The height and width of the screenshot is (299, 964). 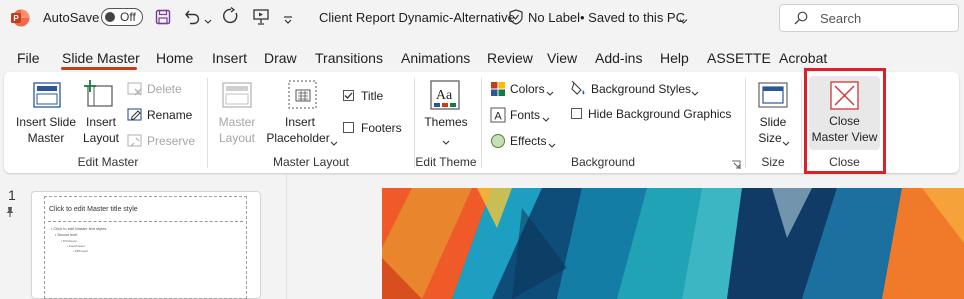 What do you see at coordinates (170, 115) in the screenshot?
I see `rename-label: Rename` at bounding box center [170, 115].